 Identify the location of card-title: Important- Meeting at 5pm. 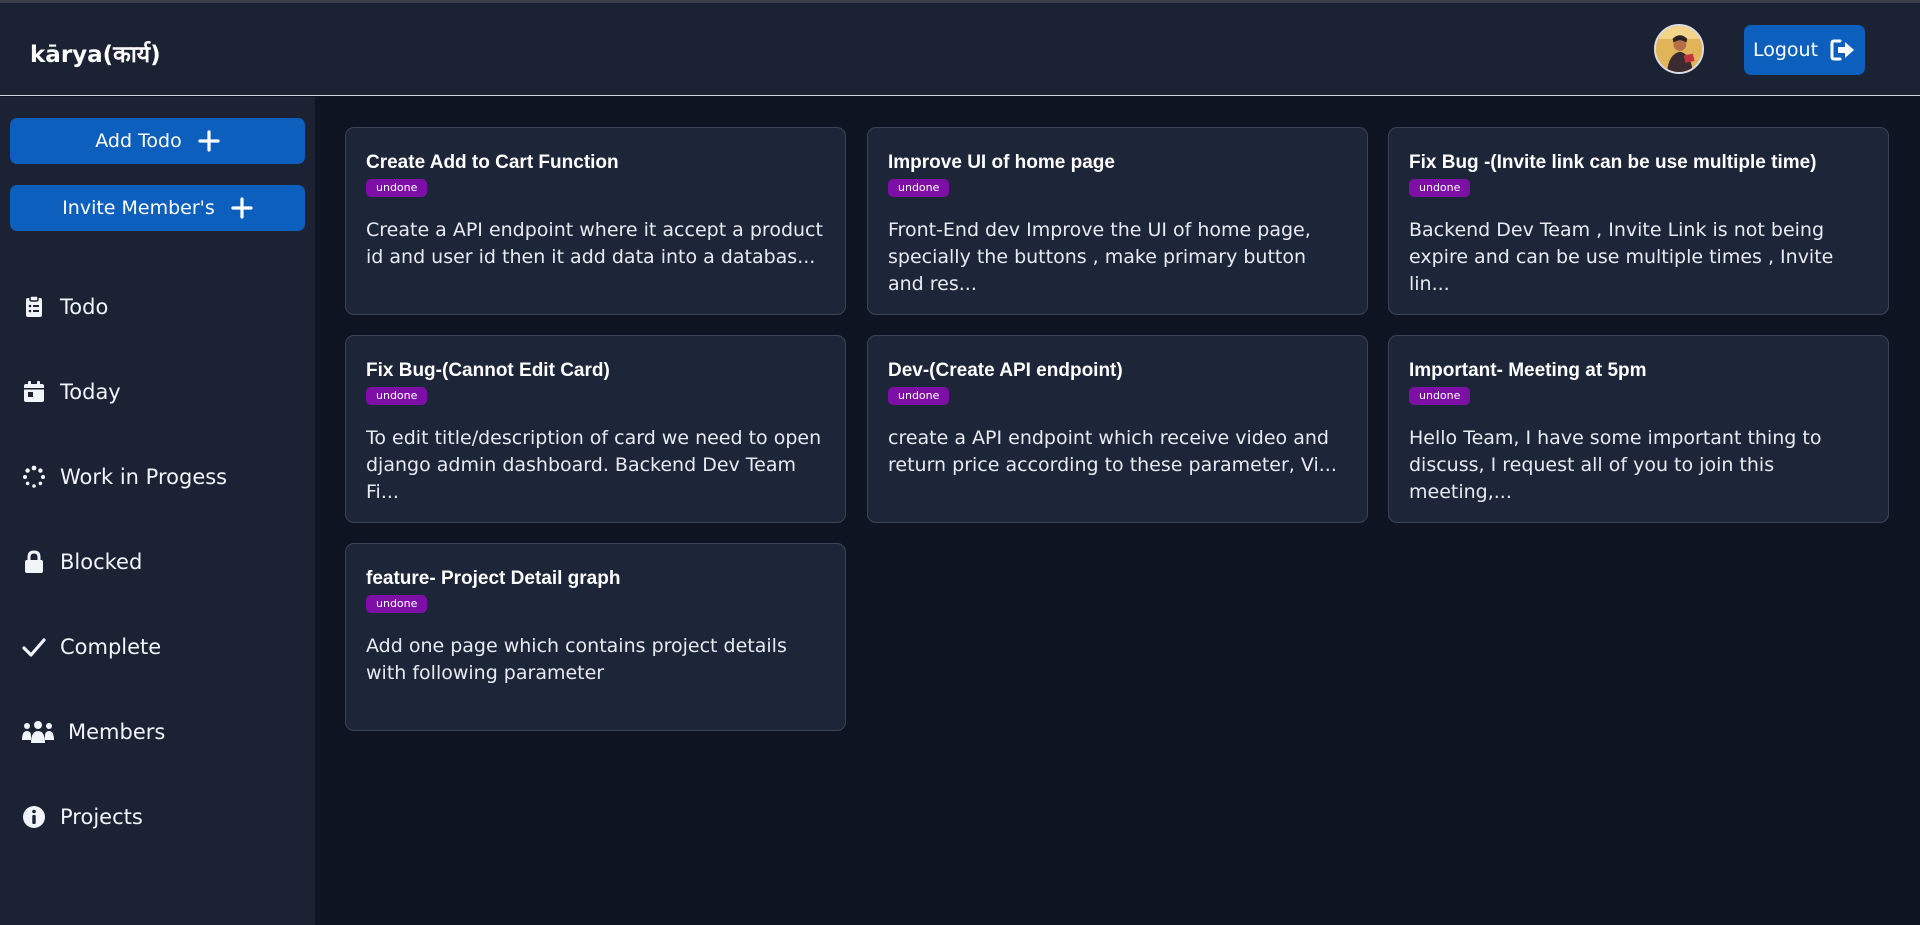
(1528, 370).